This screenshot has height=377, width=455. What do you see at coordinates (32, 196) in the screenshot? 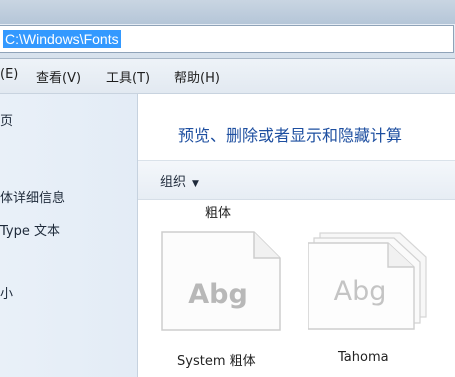
I see `nav-item-font-details: 体详细信息` at bounding box center [32, 196].